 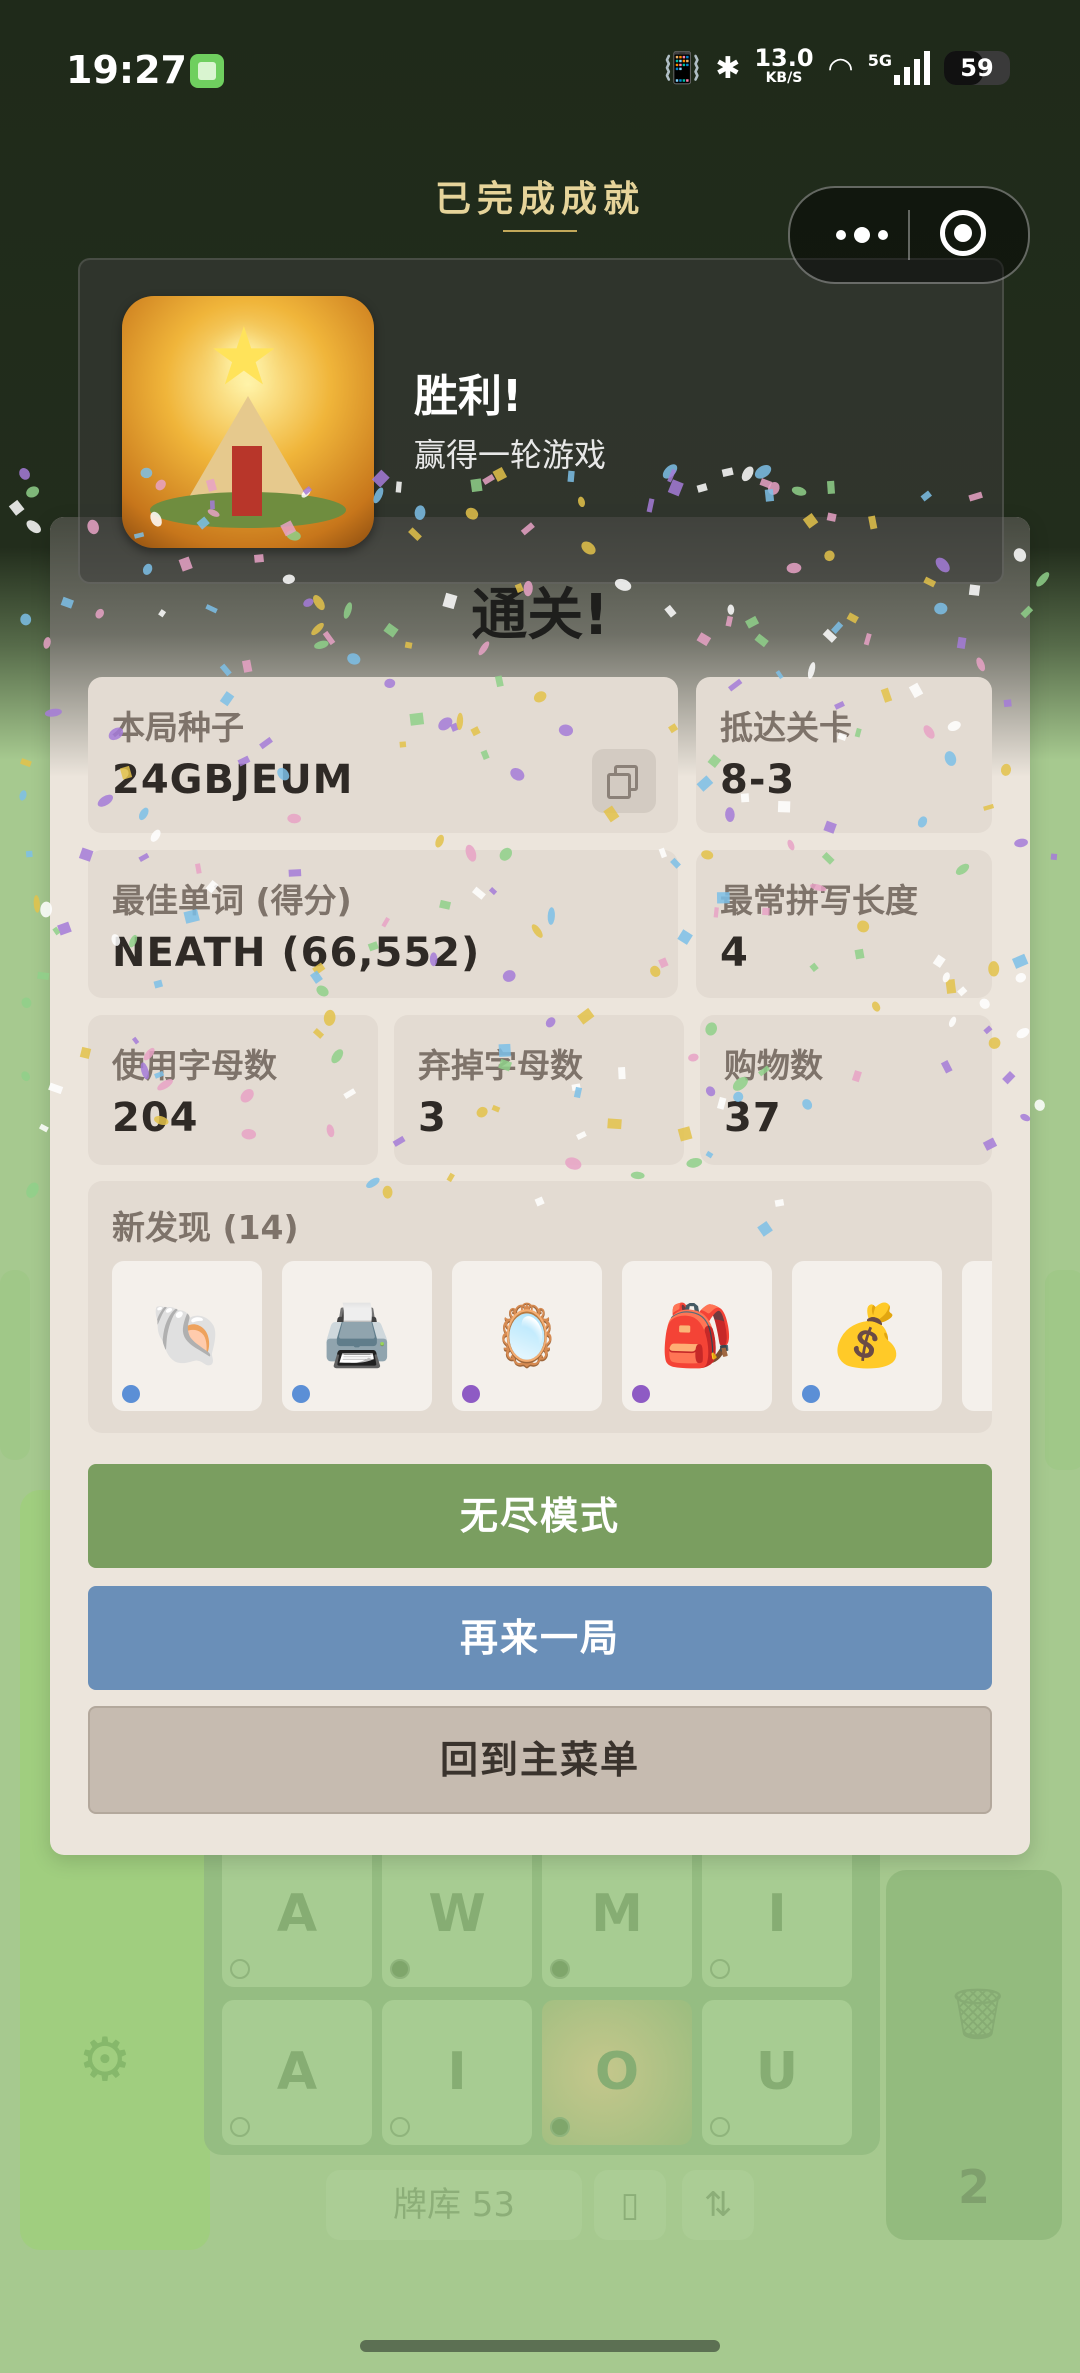 What do you see at coordinates (846, 1090) in the screenshot?
I see `purchases-card: 购物数 37` at bounding box center [846, 1090].